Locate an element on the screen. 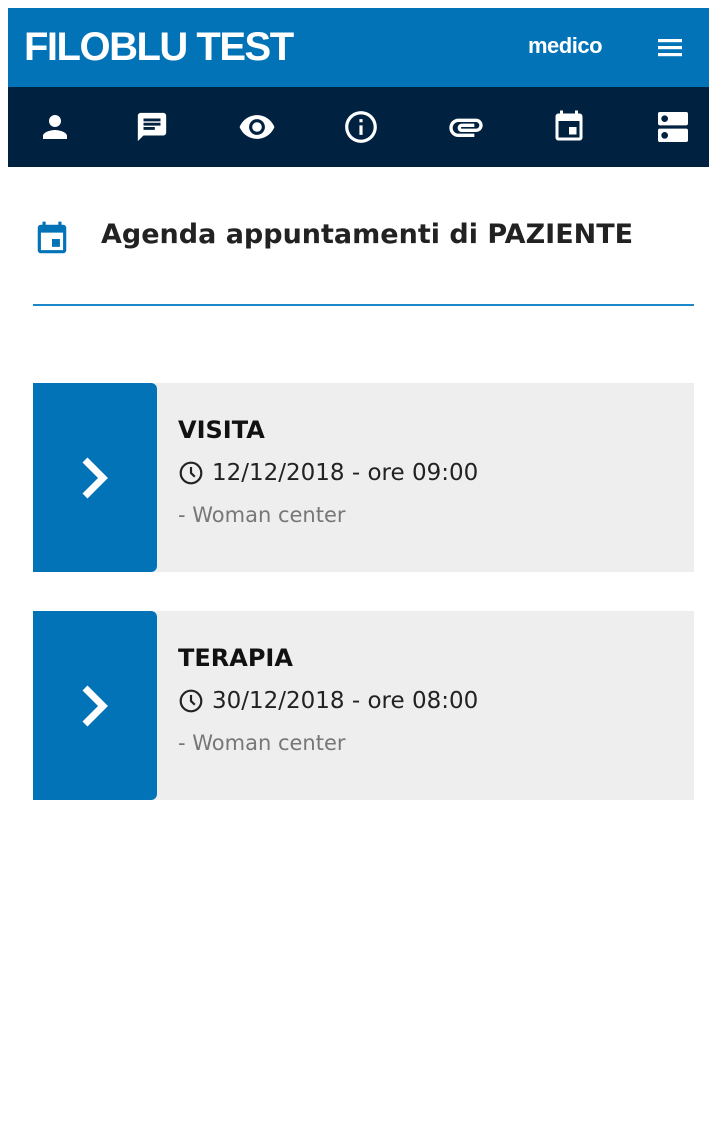  eye-icon is located at coordinates (257, 127).